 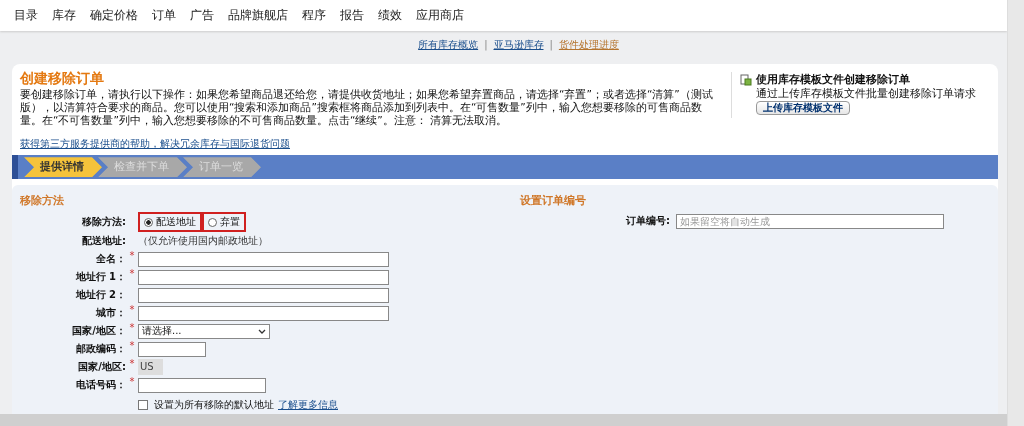 What do you see at coordinates (390, 16) in the screenshot?
I see `nav-menu-item: 绩效` at bounding box center [390, 16].